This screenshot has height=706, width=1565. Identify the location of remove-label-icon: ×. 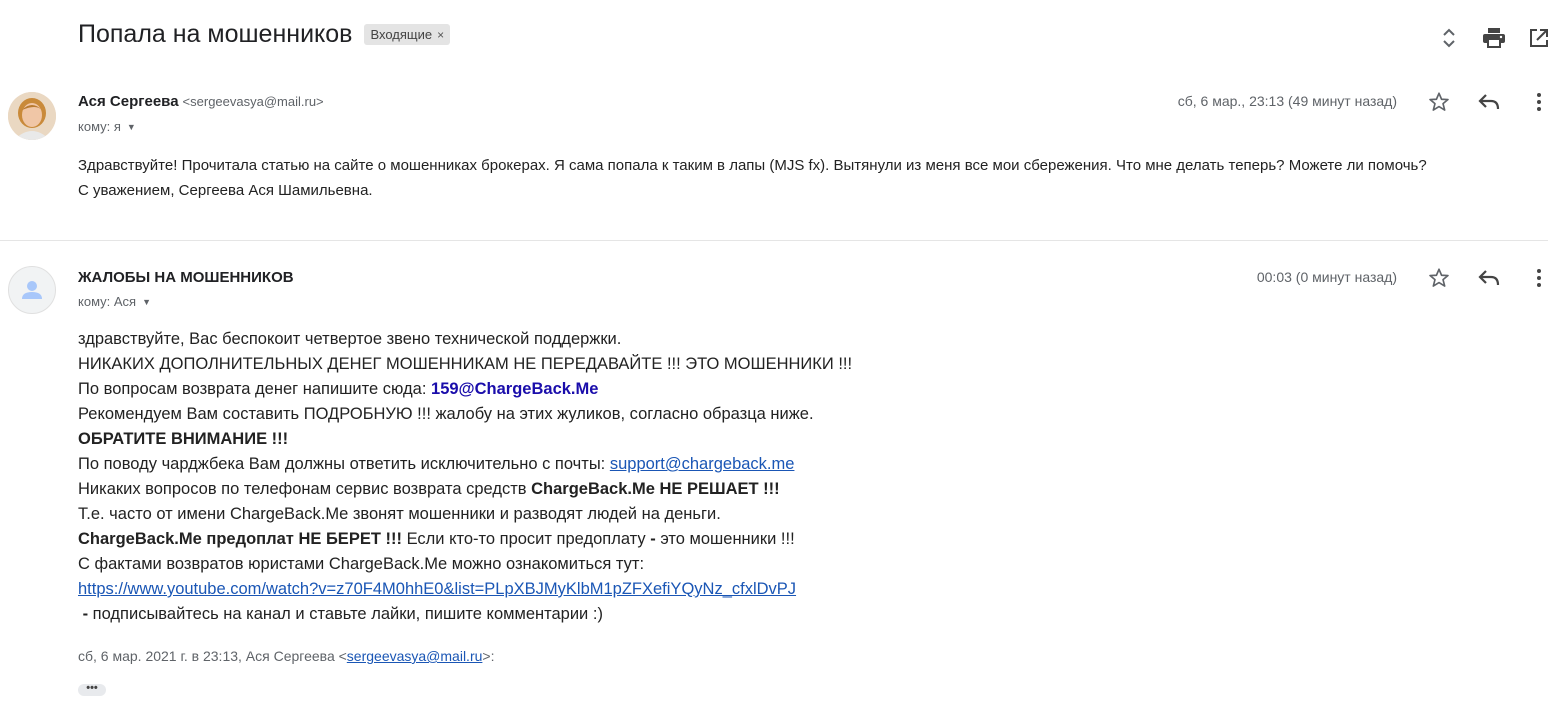
(440, 35).